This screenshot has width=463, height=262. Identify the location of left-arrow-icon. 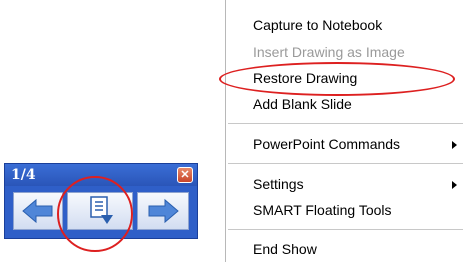
(37, 211).